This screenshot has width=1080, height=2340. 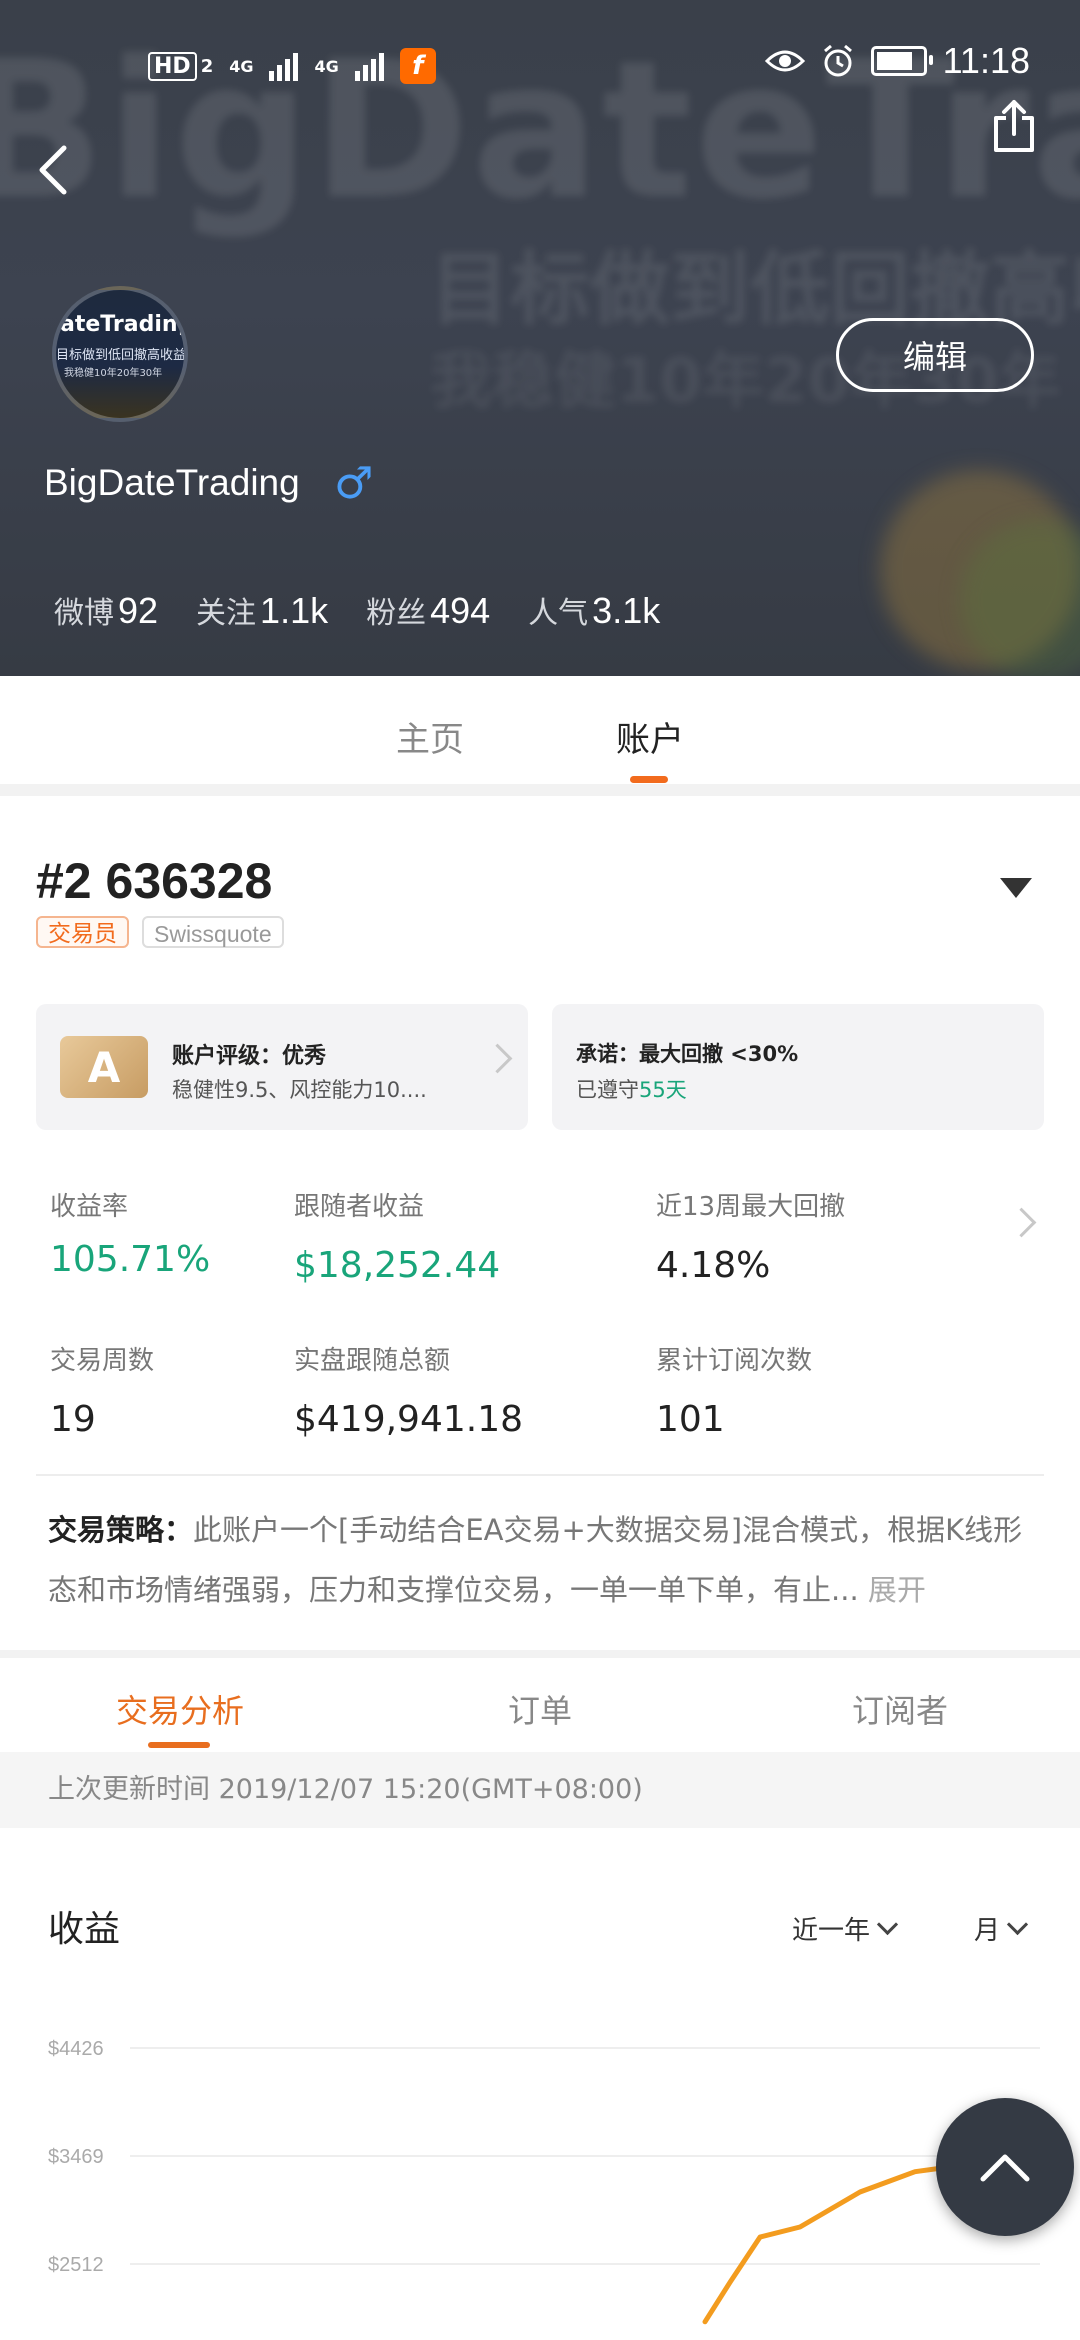 I want to click on sim-number: 2, so click(x=207, y=66).